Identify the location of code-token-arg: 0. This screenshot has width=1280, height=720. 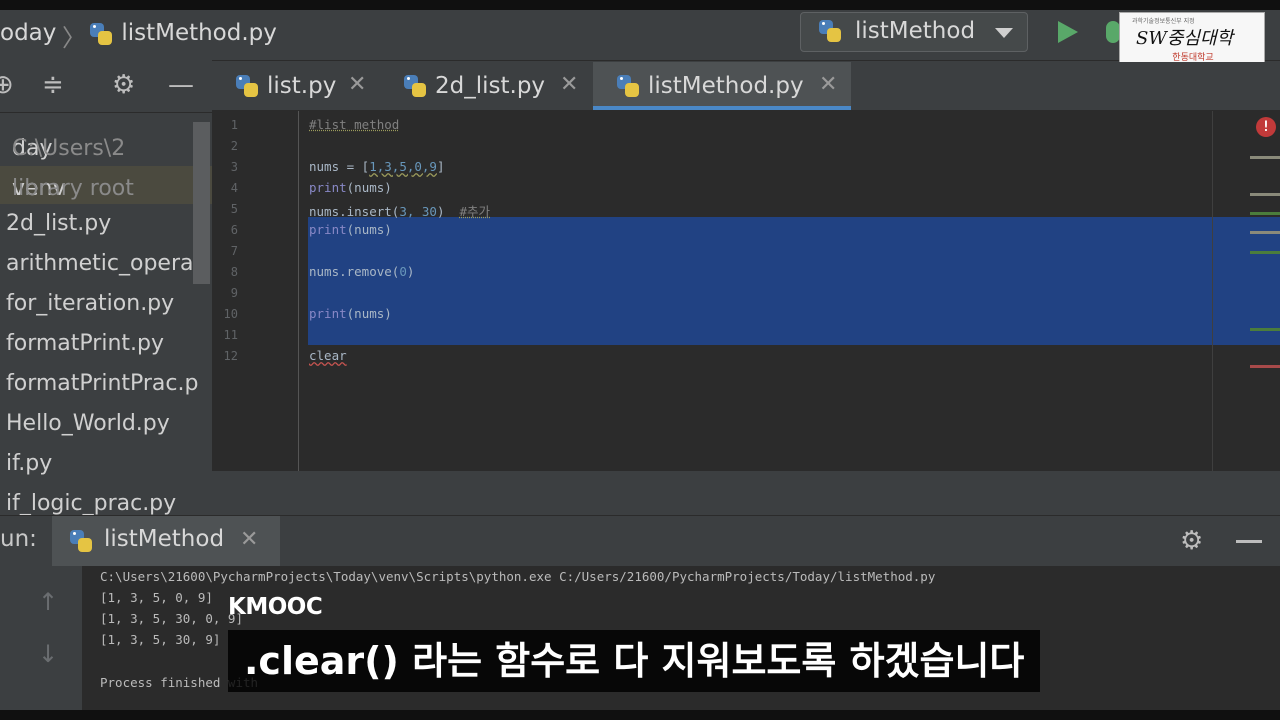
(403, 271).